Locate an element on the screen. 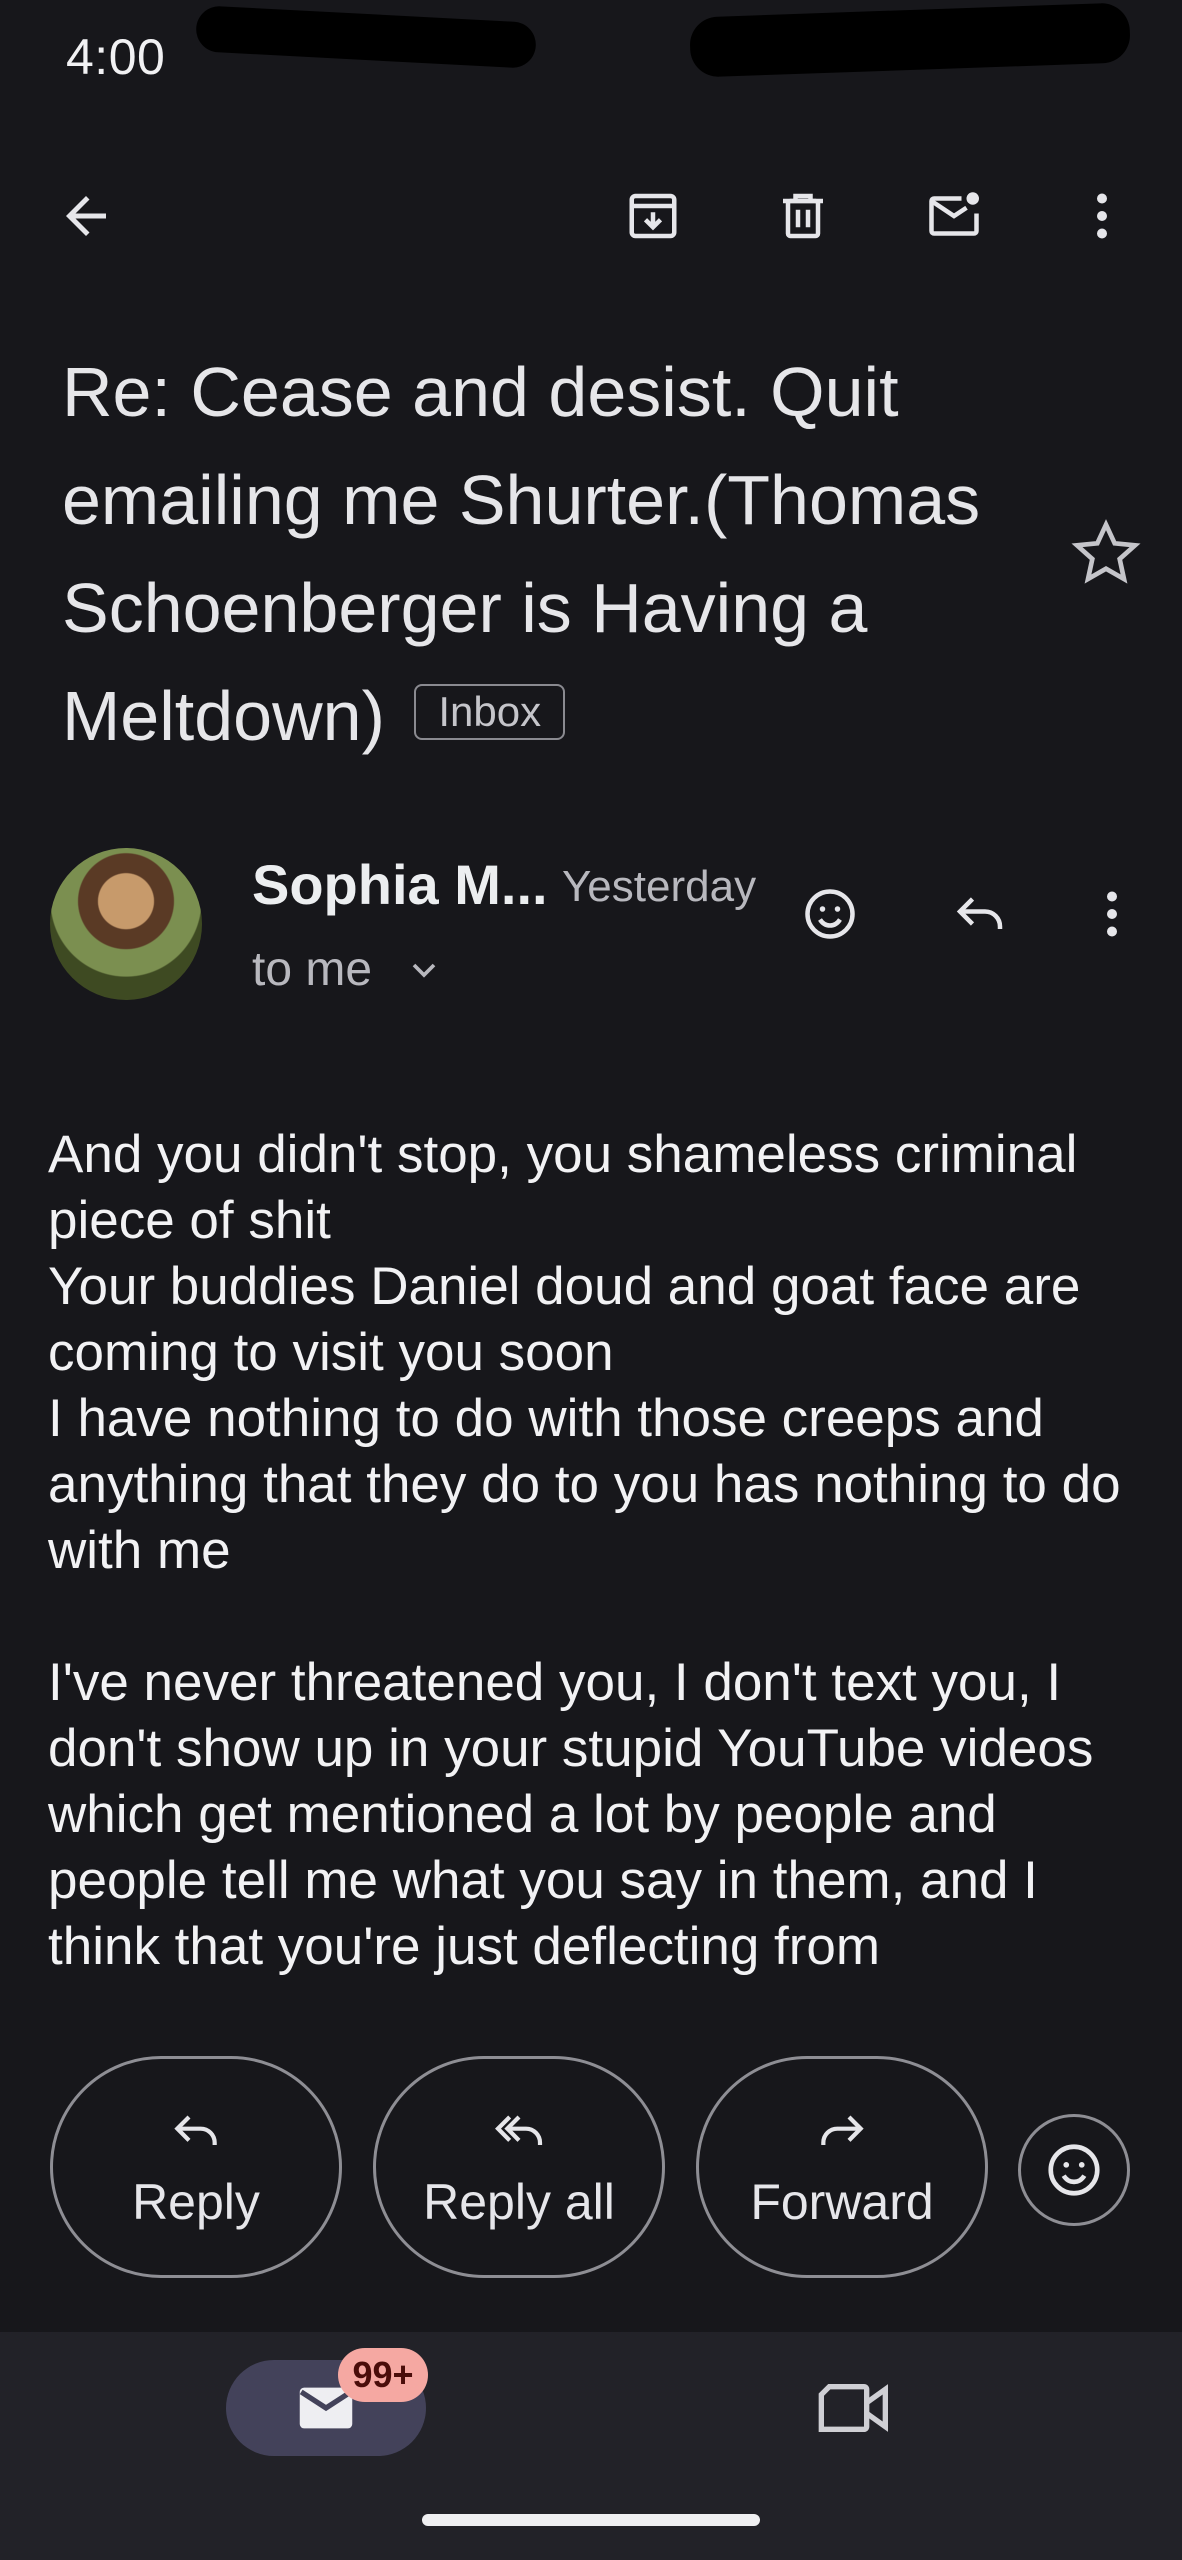 This screenshot has height=2560, width=1182. email-date: Yesterday is located at coordinates (659, 886).